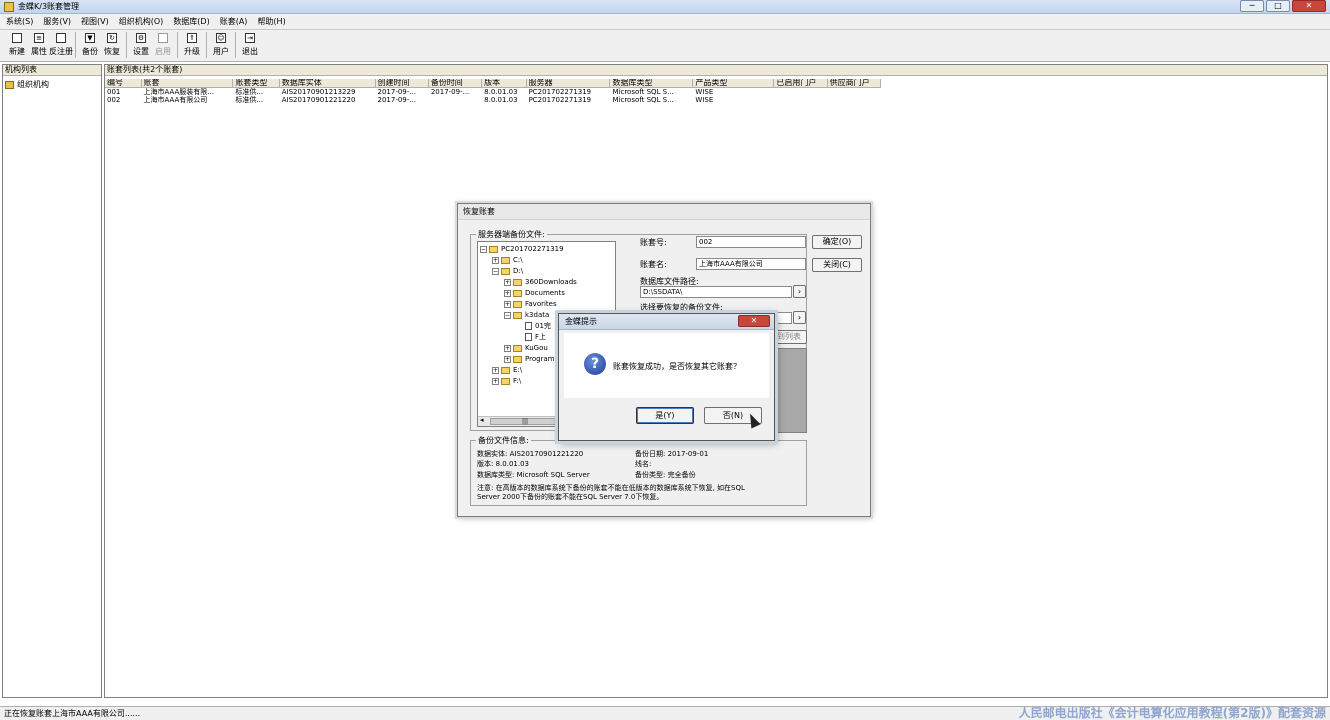 This screenshot has width=1330, height=720. I want to click on toolbar-enable-button: 启用, so click(163, 45).